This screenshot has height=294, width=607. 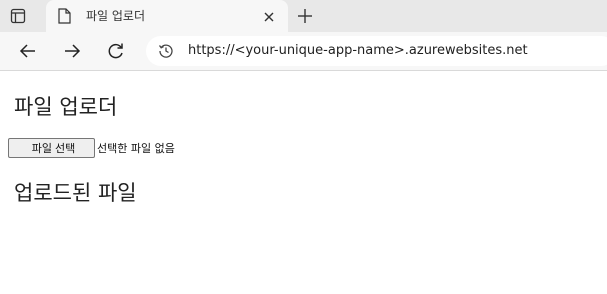 I want to click on tab-title: 파일 업로더, so click(x=116, y=16).